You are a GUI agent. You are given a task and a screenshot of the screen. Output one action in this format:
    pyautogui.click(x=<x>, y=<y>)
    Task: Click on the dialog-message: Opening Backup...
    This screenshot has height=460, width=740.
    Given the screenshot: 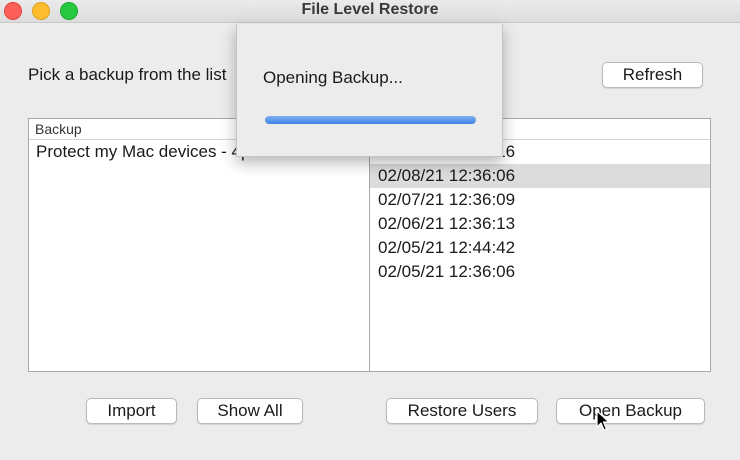 What is the action you would take?
    pyautogui.click(x=333, y=77)
    